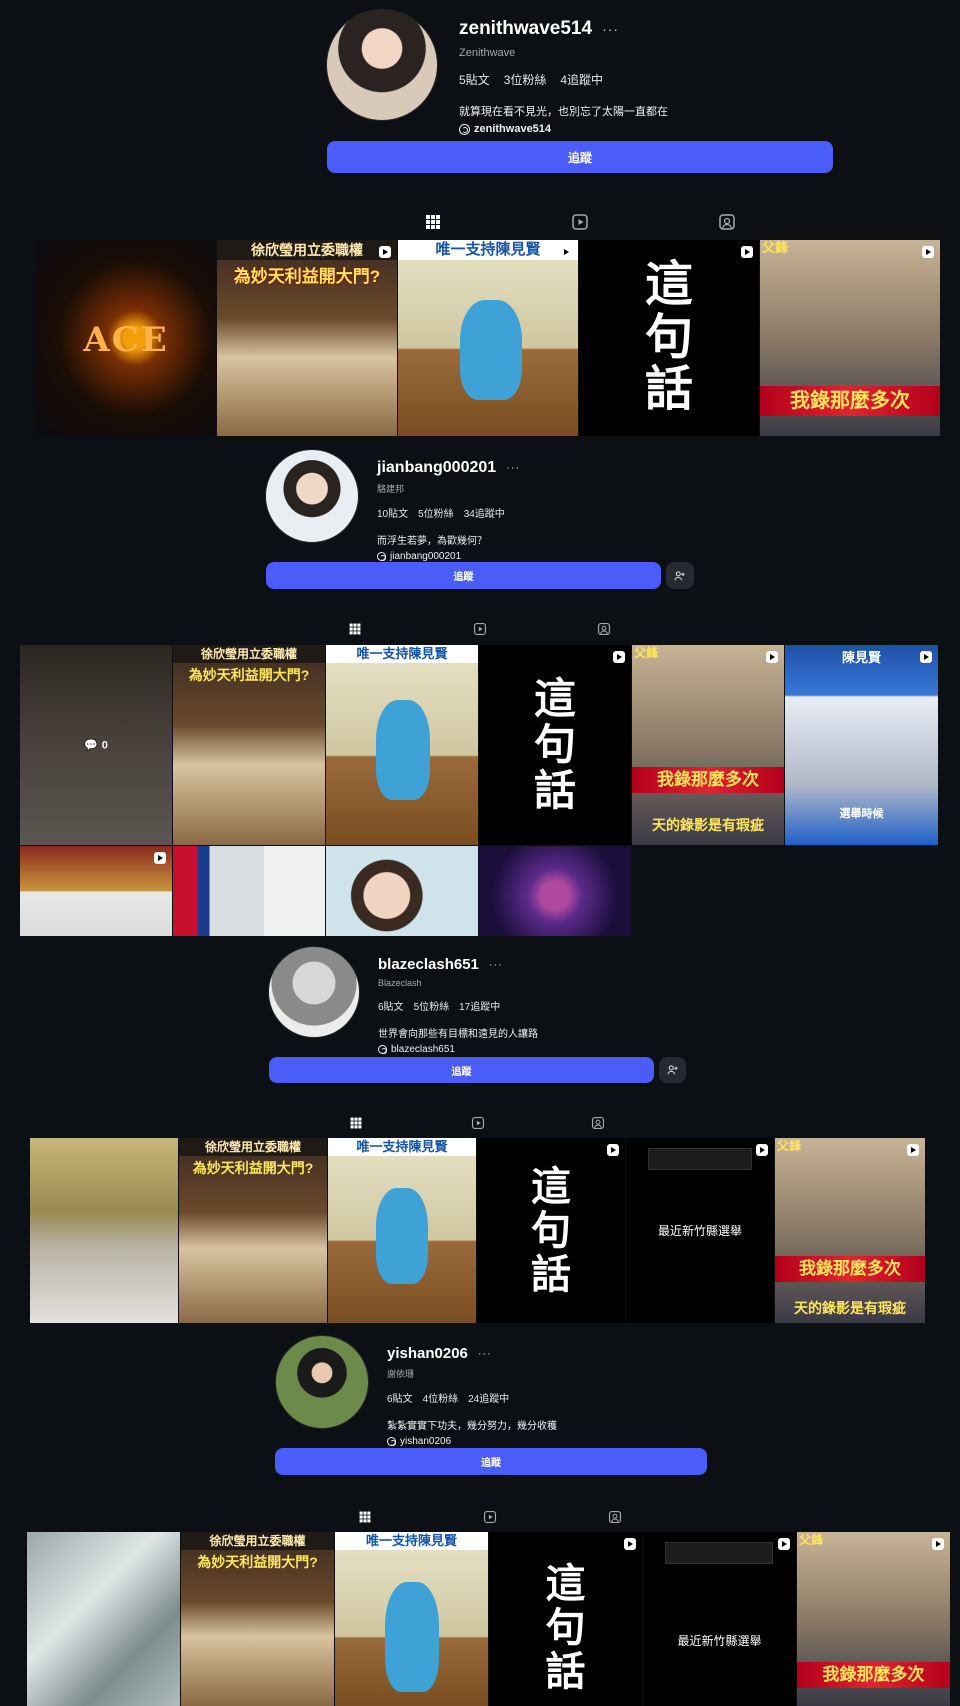 The width and height of the screenshot is (960, 1706). I want to click on threads-link: yishan0206, so click(472, 1441).